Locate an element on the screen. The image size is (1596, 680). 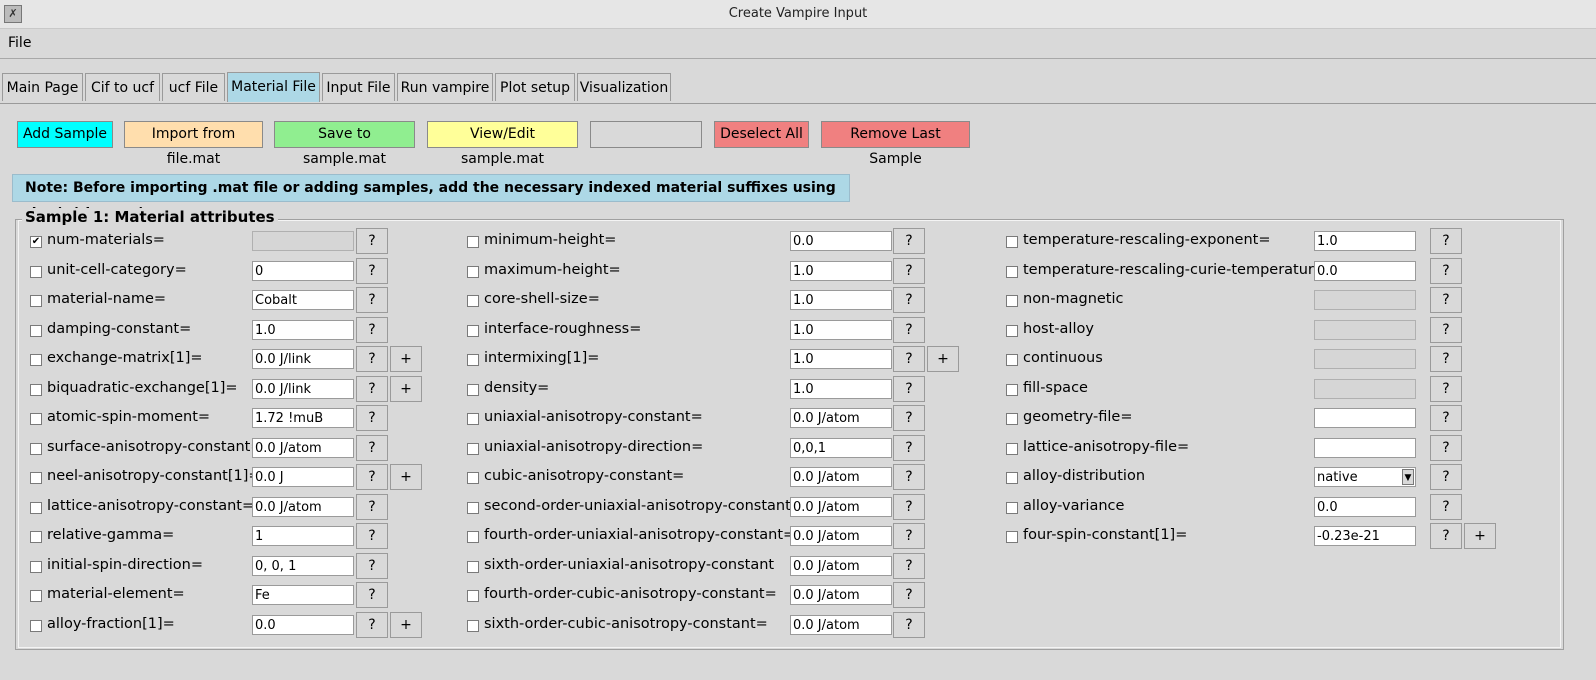
lattice-anisotropy-file-field is located at coordinates (1365, 448).